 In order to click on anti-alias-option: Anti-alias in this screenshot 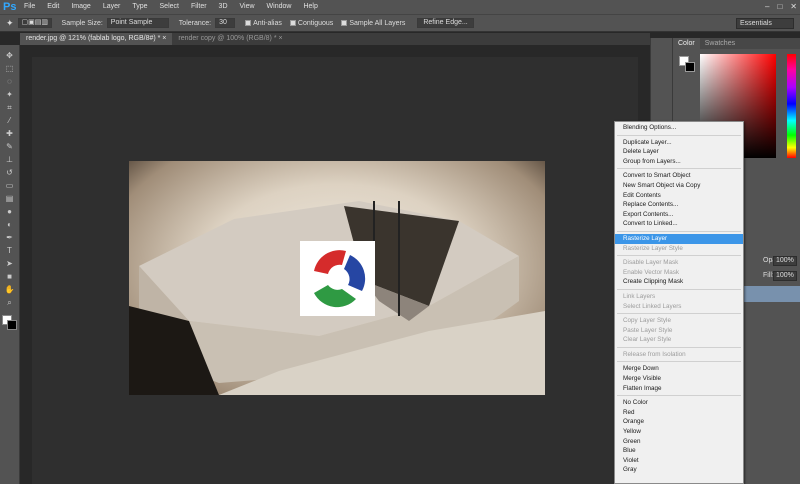, I will do `click(263, 23)`.